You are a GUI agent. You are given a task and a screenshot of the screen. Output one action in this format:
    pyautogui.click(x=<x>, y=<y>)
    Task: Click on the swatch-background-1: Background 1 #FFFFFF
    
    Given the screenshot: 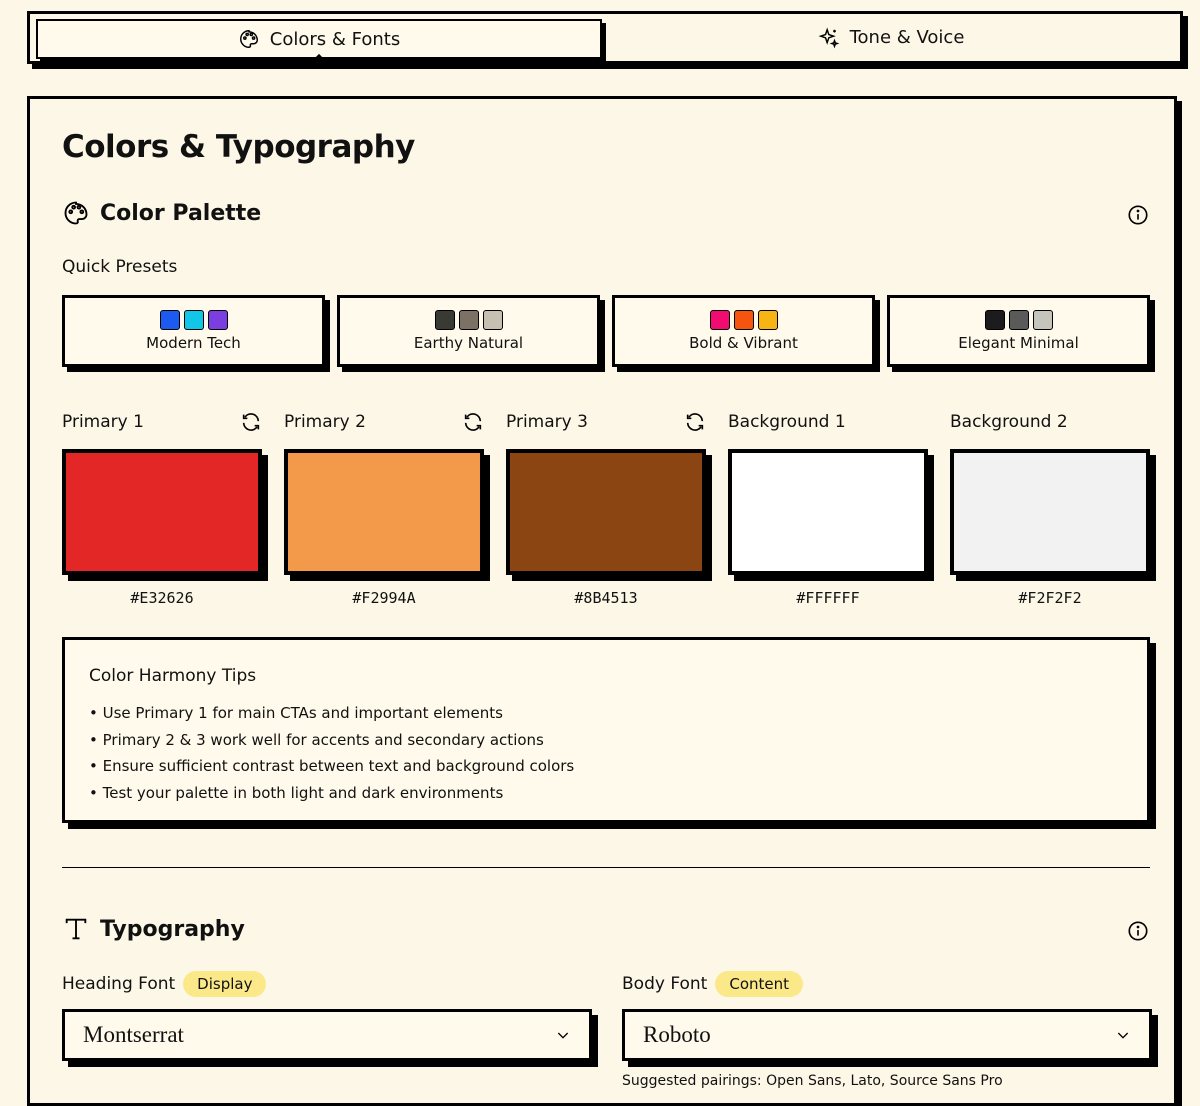 What is the action you would take?
    pyautogui.click(x=828, y=507)
    